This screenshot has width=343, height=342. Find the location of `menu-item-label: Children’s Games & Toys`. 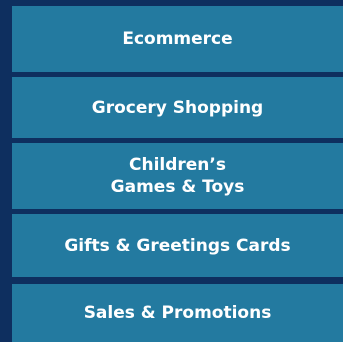

menu-item-label: Children’s Games & Toys is located at coordinates (177, 176).